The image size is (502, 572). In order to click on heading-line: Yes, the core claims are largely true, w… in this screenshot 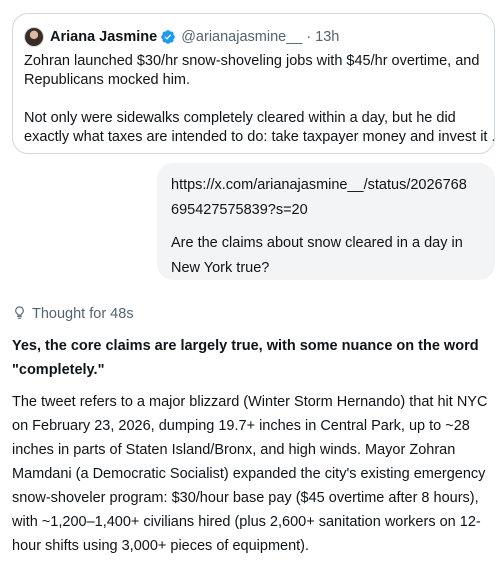, I will do `click(245, 346)`.